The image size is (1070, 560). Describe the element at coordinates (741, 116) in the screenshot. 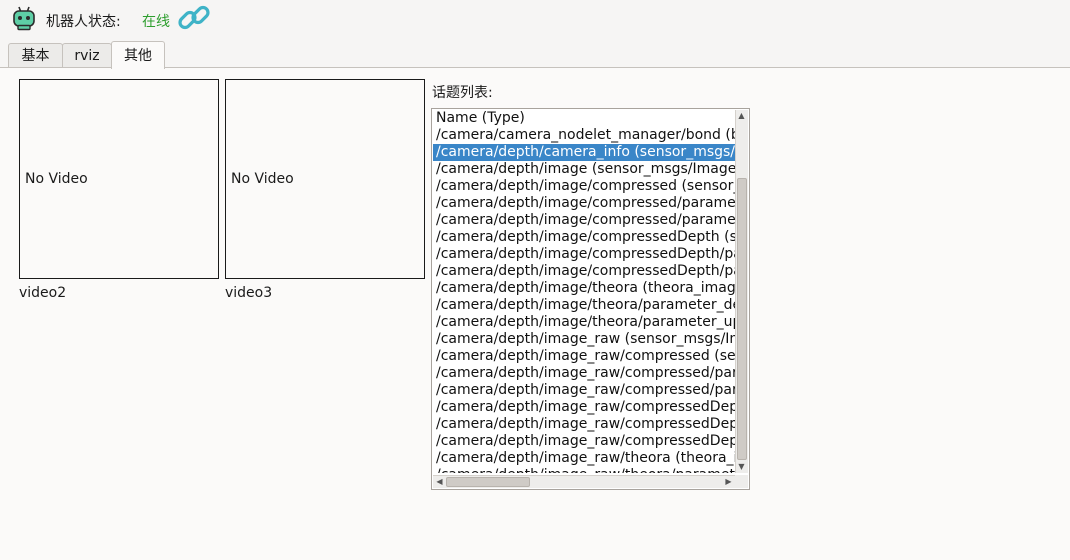

I see `scroll-up-arrow-icon: ▲` at that location.